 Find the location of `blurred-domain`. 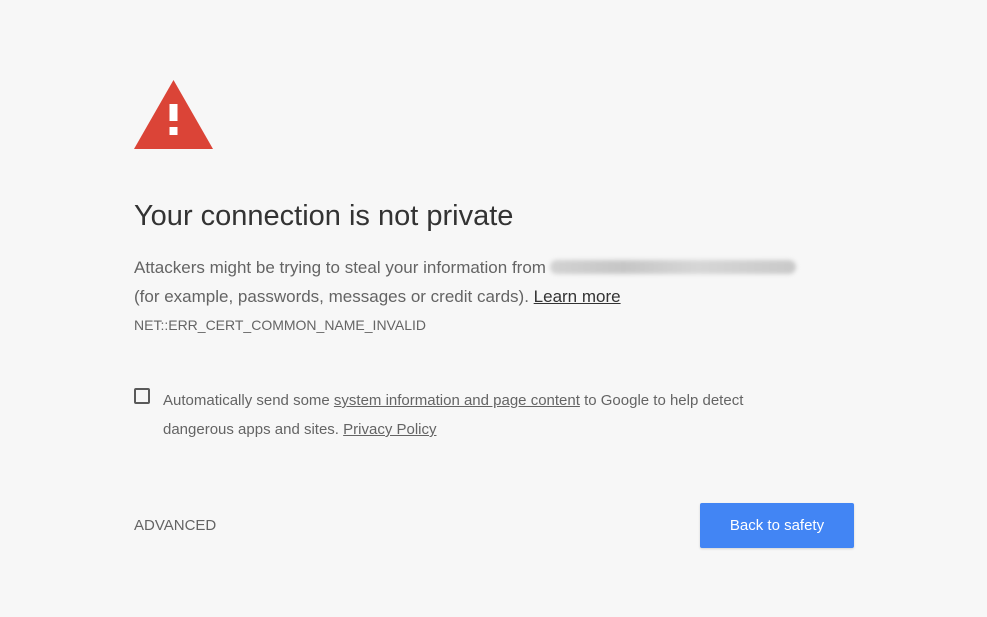

blurred-domain is located at coordinates (672, 267).